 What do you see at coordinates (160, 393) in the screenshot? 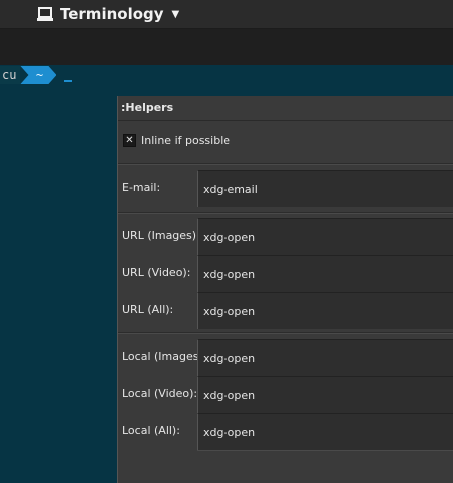
I see `local-video-label: Local (Video):` at bounding box center [160, 393].